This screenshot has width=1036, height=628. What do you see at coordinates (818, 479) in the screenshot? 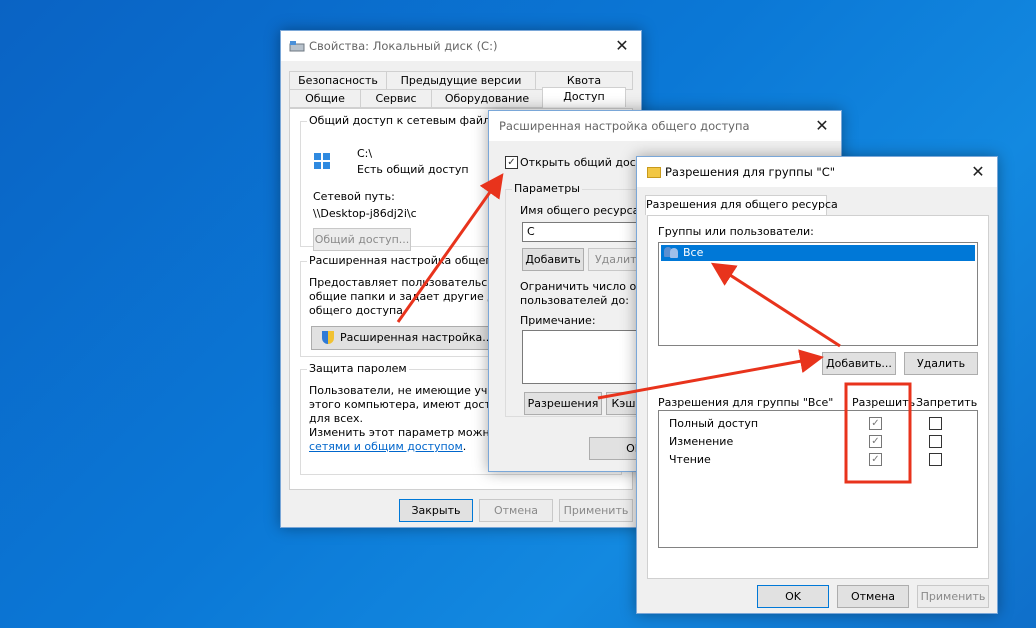
I see `permissions-list: Полный доступ ✓ Изменение ✓ Чтение ✓` at bounding box center [818, 479].